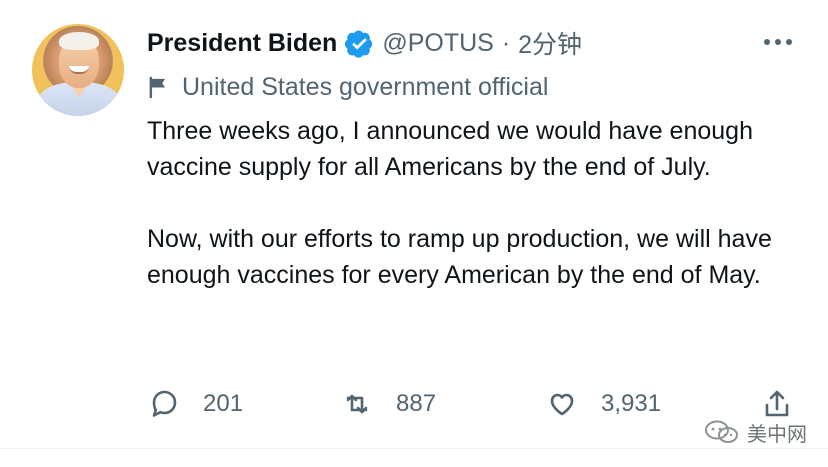 This screenshot has height=467, width=828. What do you see at coordinates (477, 404) in the screenshot?
I see `tweet-actions: 201 887 3,931` at bounding box center [477, 404].